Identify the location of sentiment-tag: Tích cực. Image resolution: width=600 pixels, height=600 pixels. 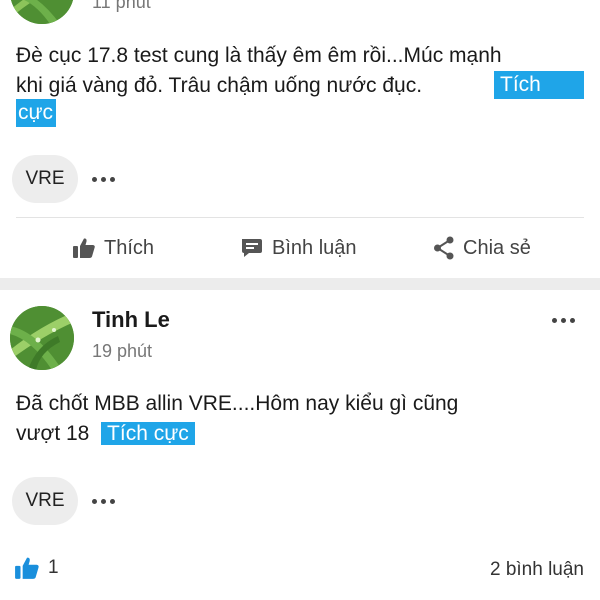
(148, 433).